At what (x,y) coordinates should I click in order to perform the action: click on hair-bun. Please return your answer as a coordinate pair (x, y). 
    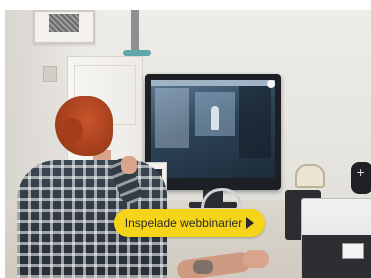
    Looking at the image, I should click on (72, 131).